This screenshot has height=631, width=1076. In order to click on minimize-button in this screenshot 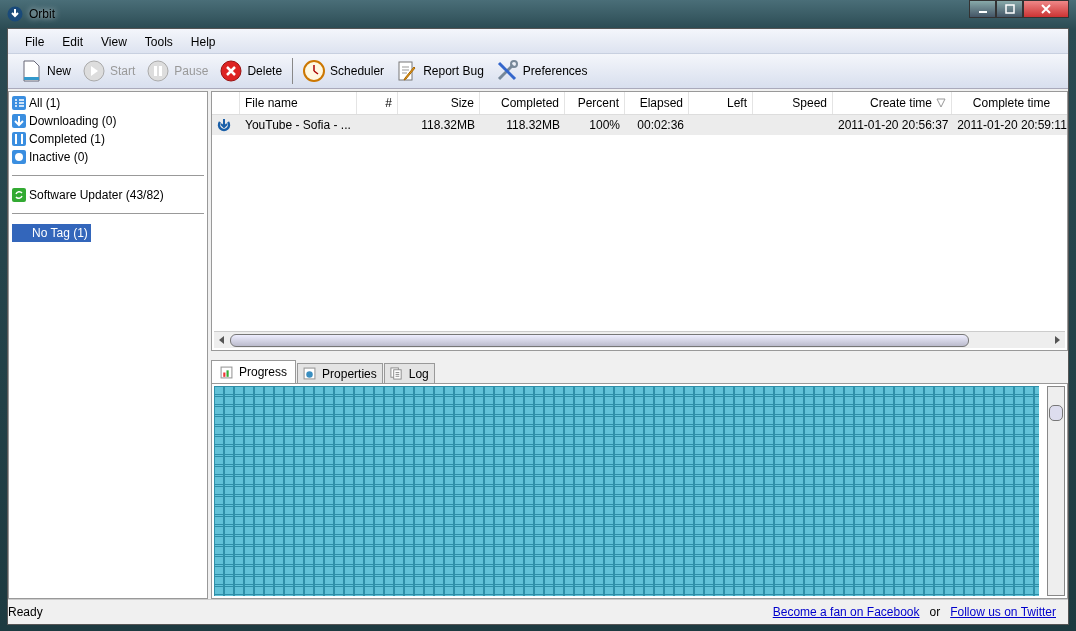, I will do `click(982, 9)`.